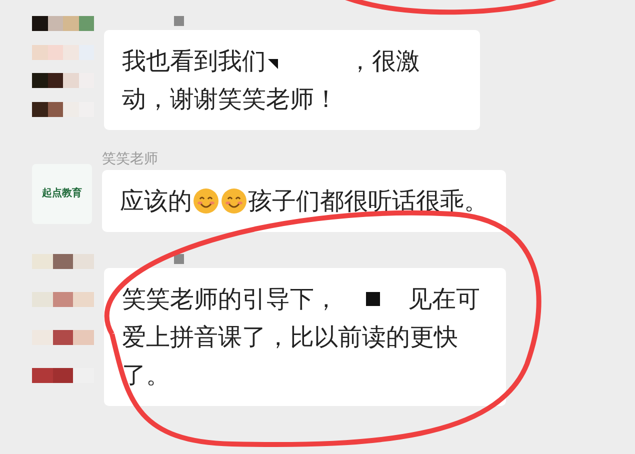  I want to click on sender-name: 笑笑老师, so click(130, 159).